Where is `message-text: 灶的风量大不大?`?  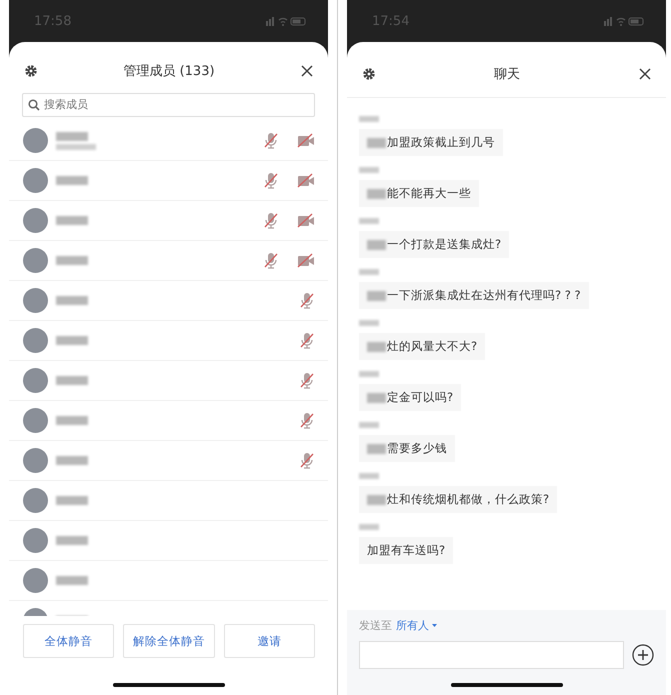 message-text: 灶的风量大不大? is located at coordinates (432, 346).